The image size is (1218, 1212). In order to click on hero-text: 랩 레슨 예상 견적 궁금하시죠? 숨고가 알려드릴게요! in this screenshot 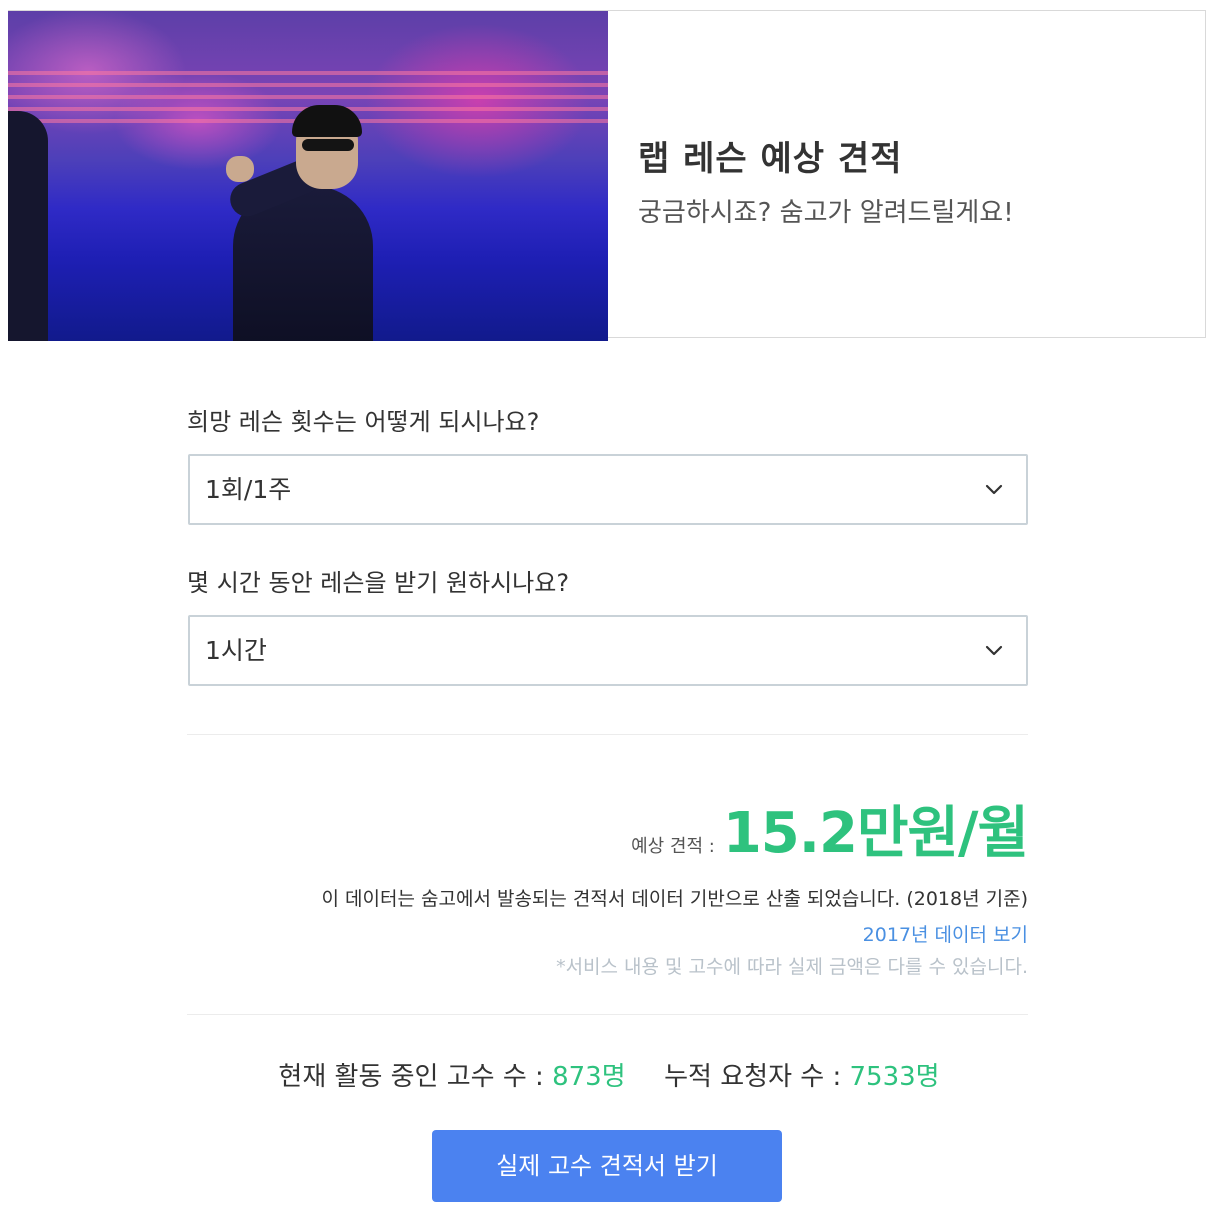, I will do `click(826, 180)`.